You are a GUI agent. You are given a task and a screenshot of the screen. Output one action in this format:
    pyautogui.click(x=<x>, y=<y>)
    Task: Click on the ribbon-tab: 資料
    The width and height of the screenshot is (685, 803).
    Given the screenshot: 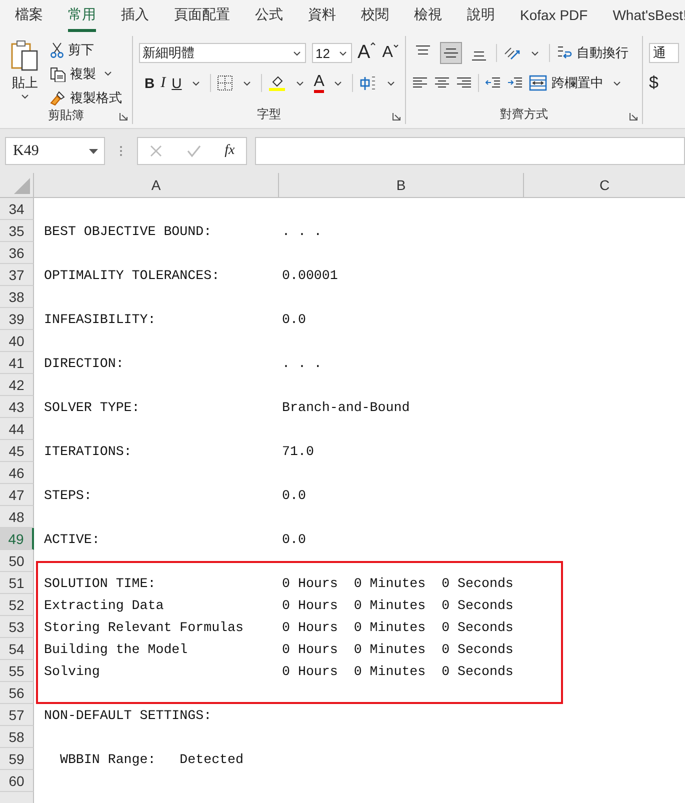 What is the action you would take?
    pyautogui.click(x=322, y=16)
    